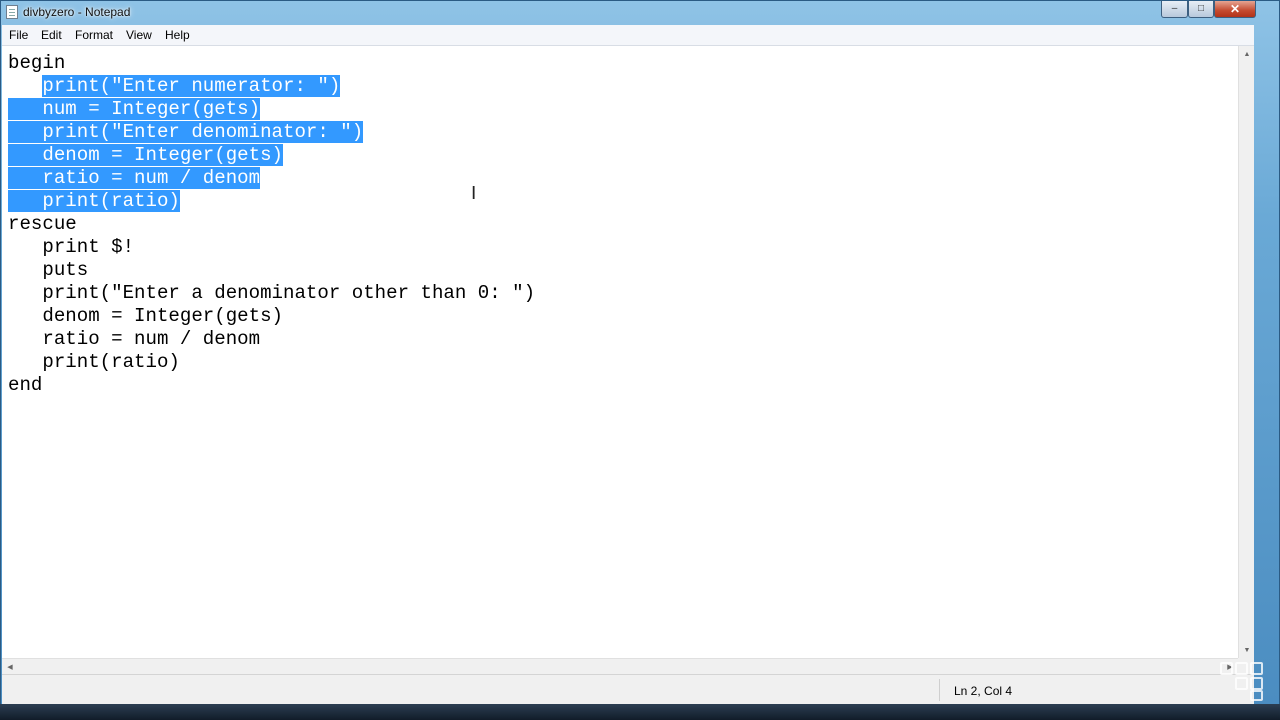 This screenshot has width=1280, height=720. What do you see at coordinates (640, 12) in the screenshot?
I see `title-bar: divbyzero - Notepad – □ ✕` at bounding box center [640, 12].